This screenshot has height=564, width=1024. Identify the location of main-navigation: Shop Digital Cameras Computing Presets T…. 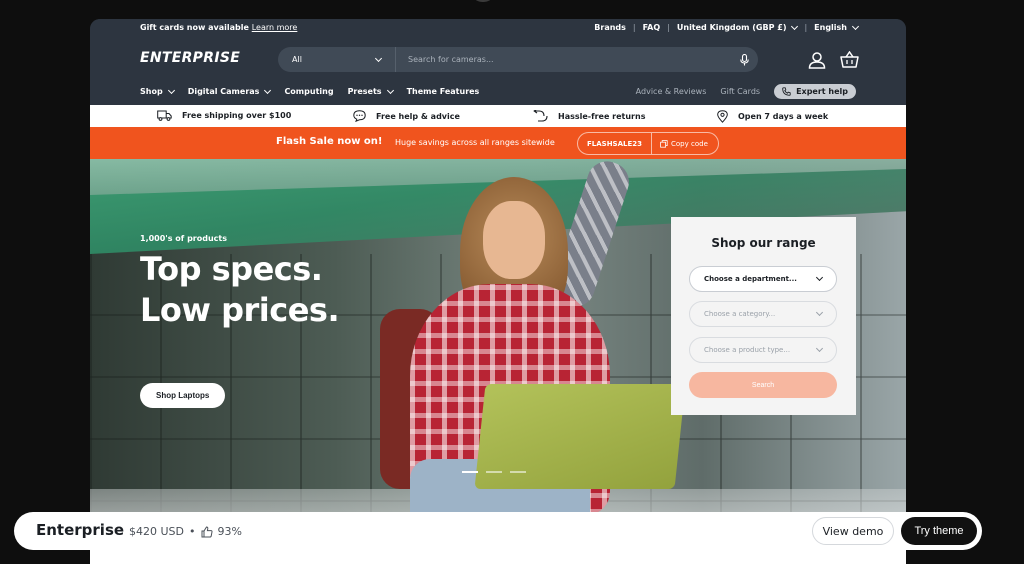
(498, 94).